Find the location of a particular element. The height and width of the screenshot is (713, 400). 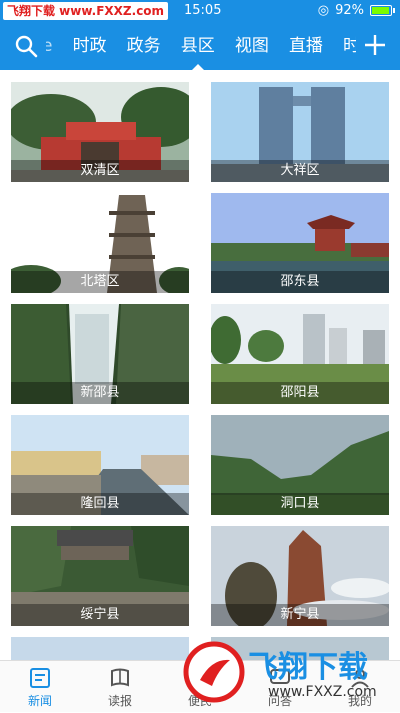

top-nav: e 时政 政务 县区 视图 直播 时 is located at coordinates (200, 46).